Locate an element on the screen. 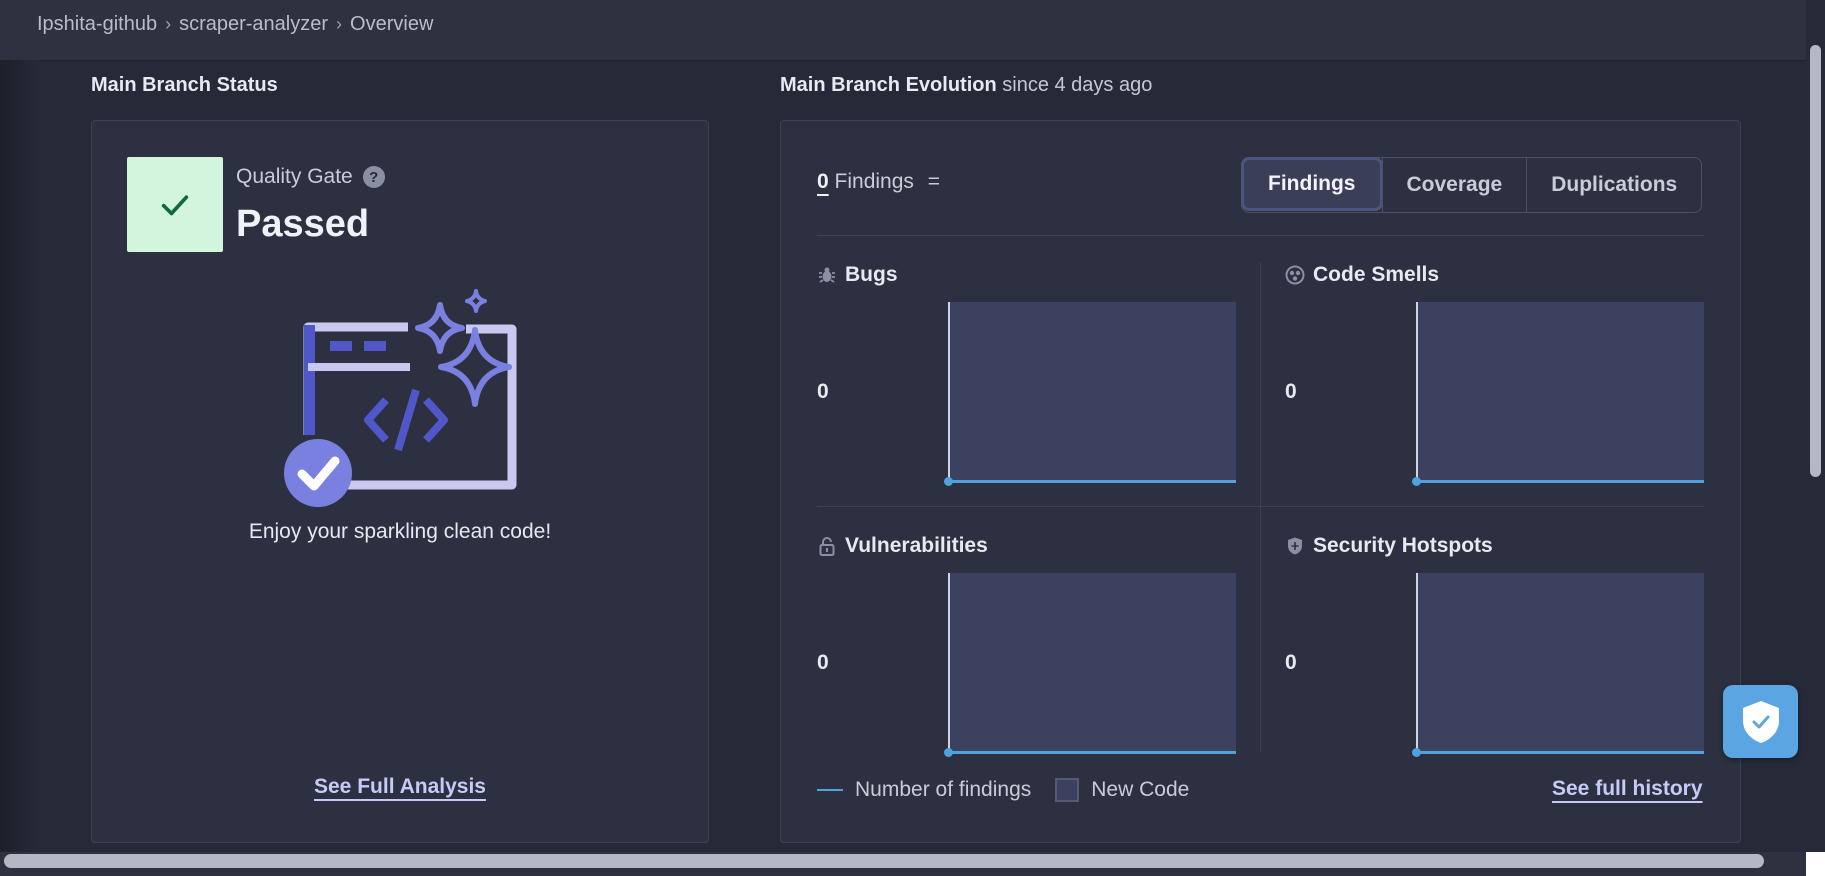 This screenshot has height=876, width=1825. breadcrumb-organization: Ipshita-github is located at coordinates (97, 24).